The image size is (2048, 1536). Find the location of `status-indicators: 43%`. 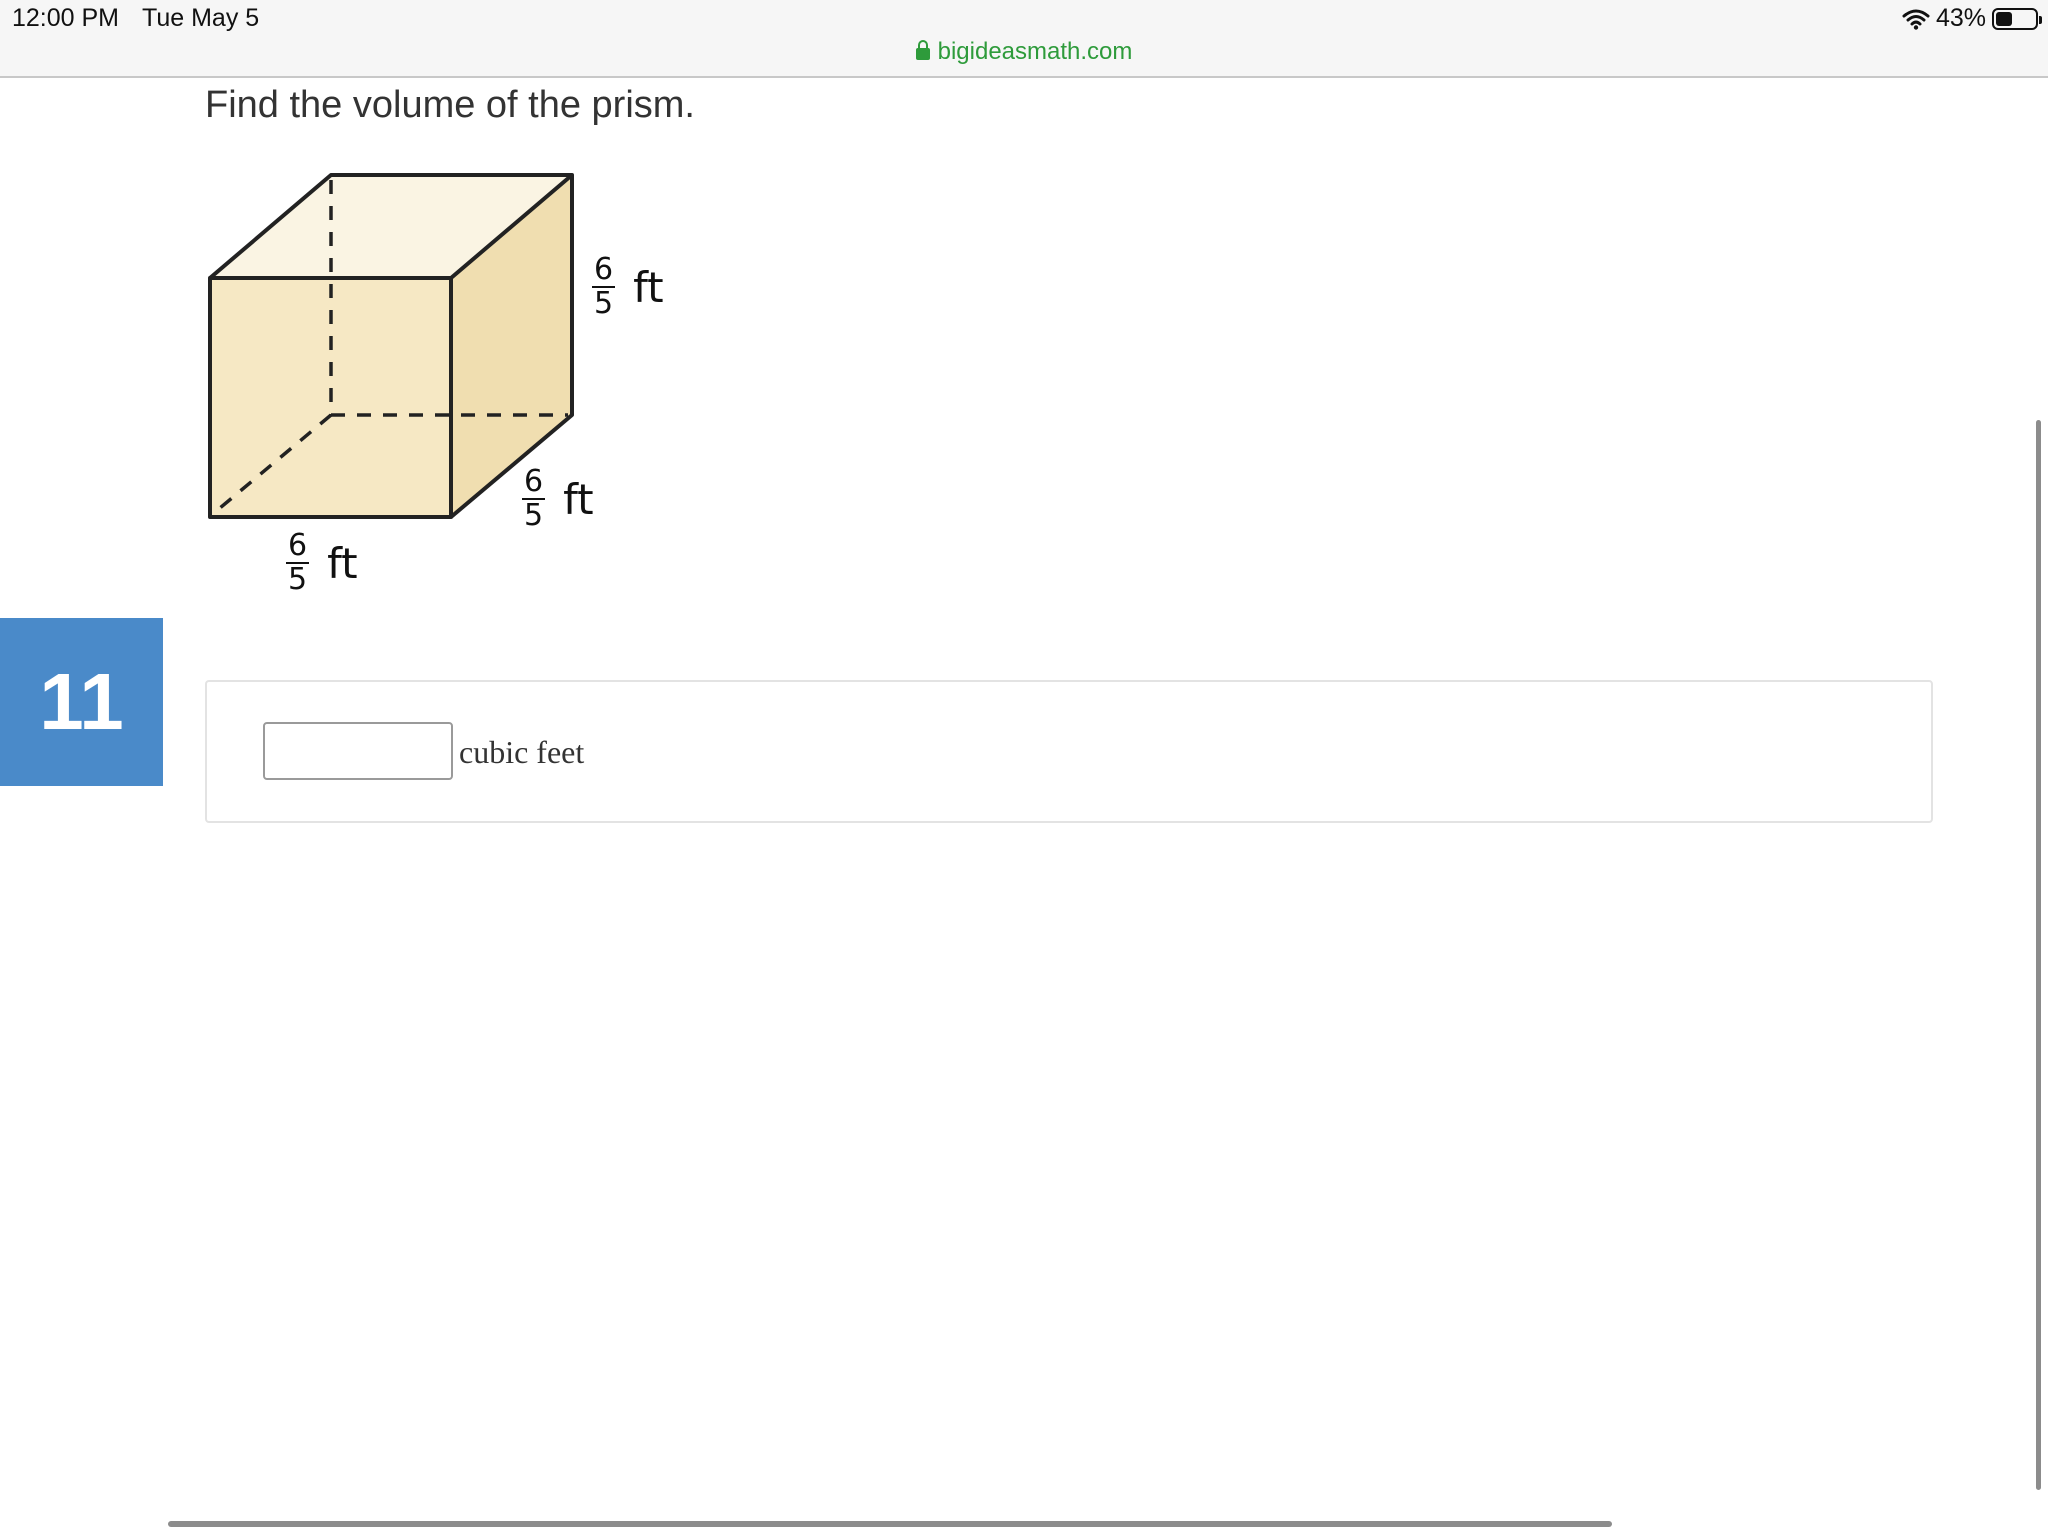

status-indicators: 43% is located at coordinates (1972, 18).